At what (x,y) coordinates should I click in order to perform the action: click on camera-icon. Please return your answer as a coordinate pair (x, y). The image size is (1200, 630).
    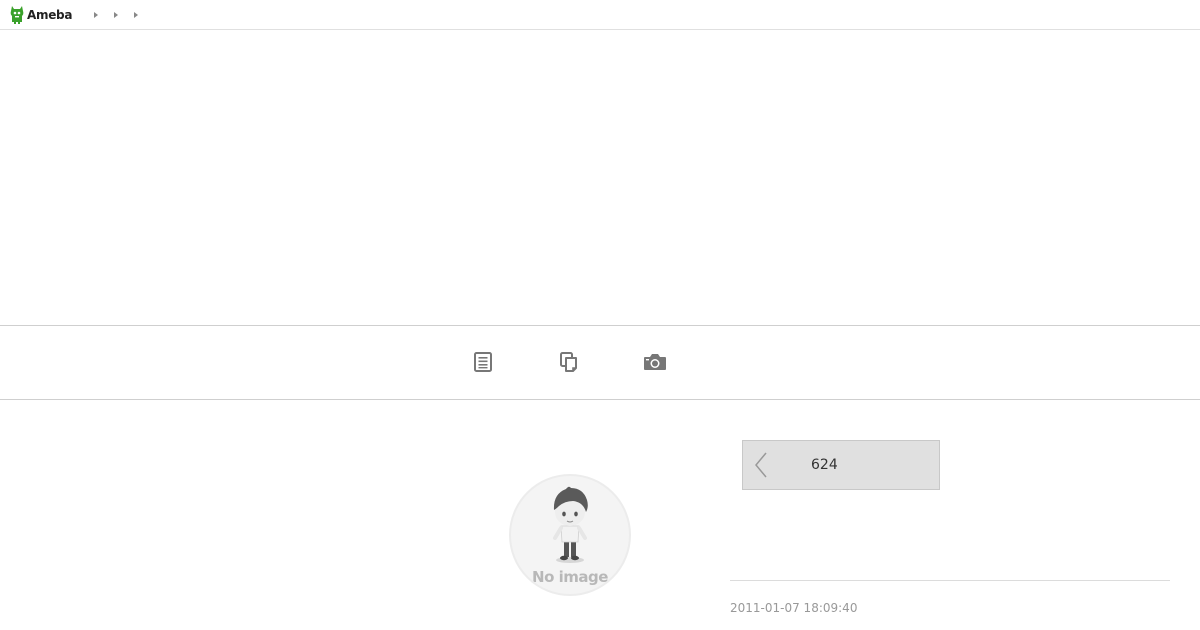
    Looking at the image, I should click on (655, 362).